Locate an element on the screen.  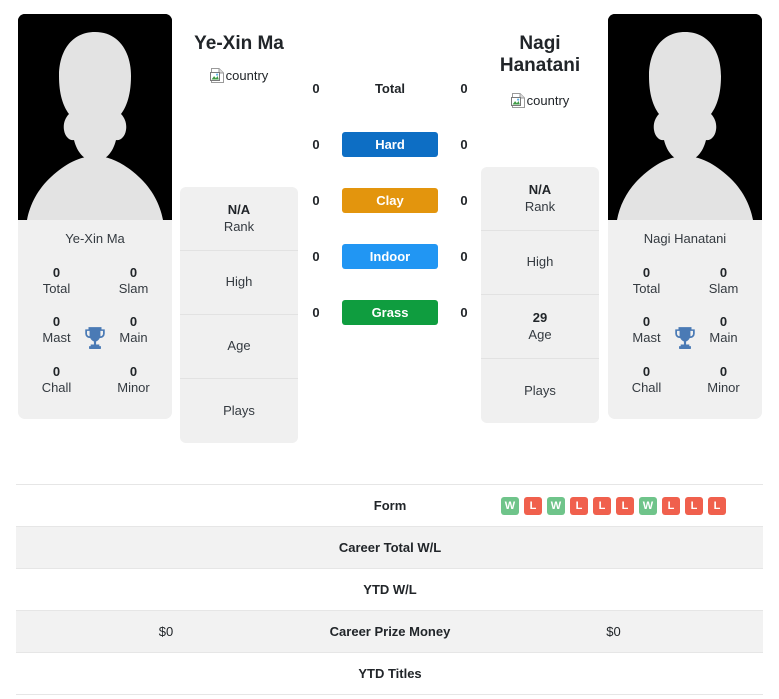
info-high-right: High is located at coordinates (540, 263).